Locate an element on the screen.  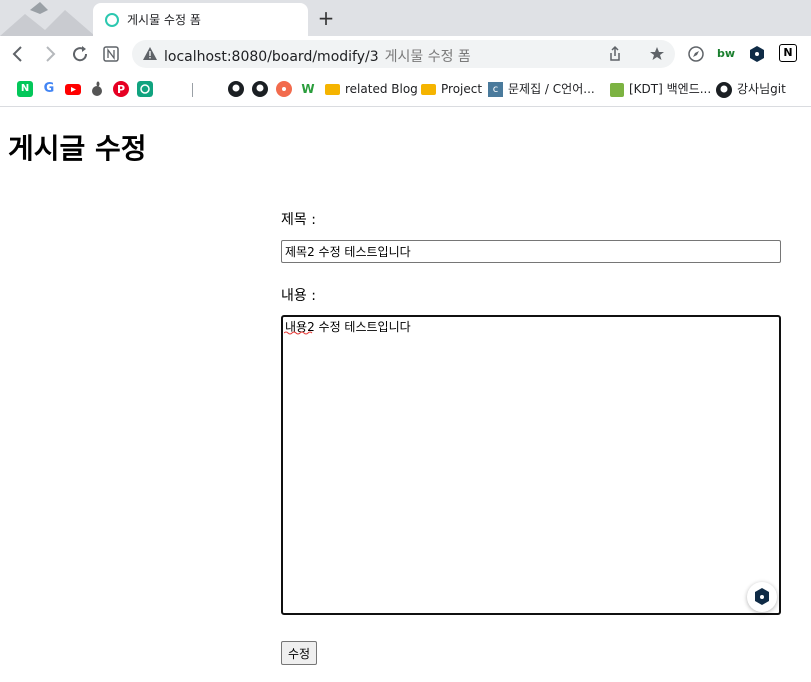
loading-icon is located at coordinates (112, 20).